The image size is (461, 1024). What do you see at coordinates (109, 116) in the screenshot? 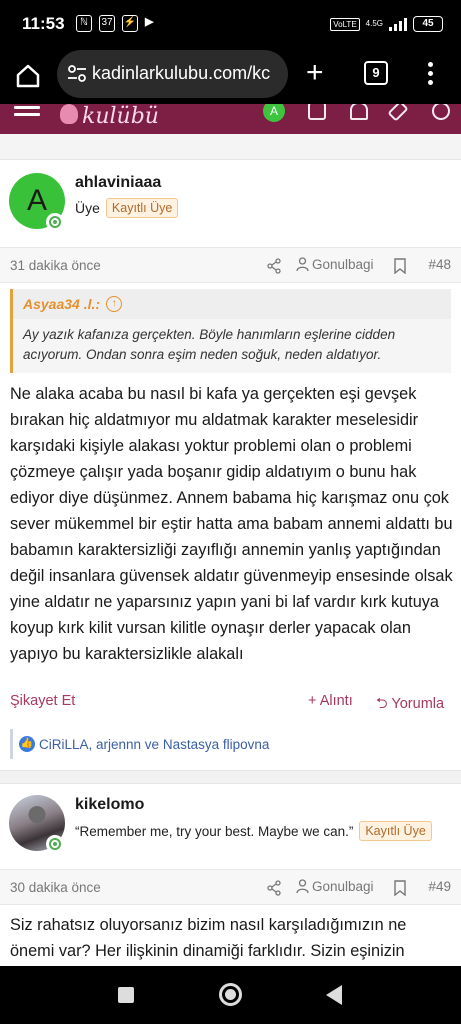
I see `site-logo: kulübü` at bounding box center [109, 116].